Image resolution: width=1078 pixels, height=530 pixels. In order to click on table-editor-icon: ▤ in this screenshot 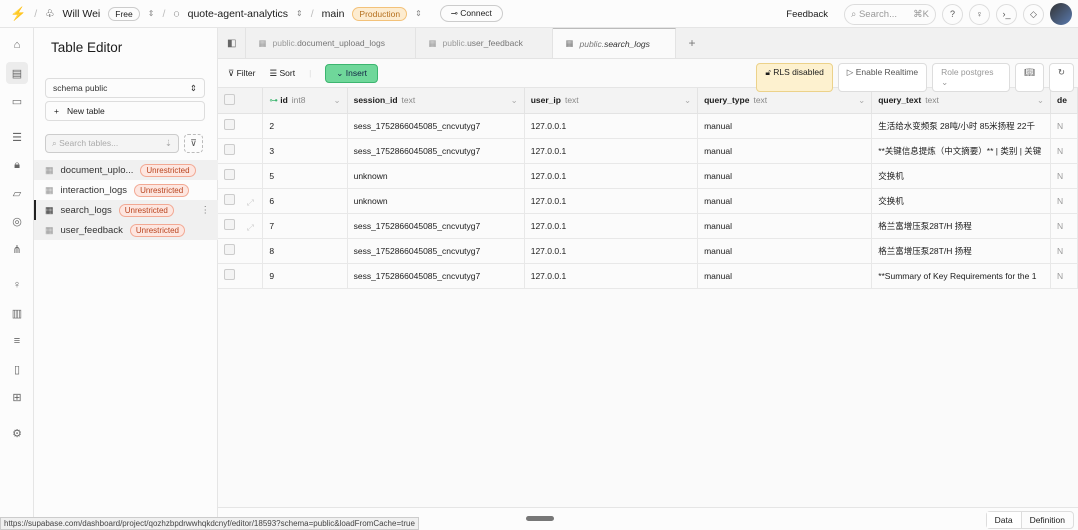, I will do `click(17, 73)`.